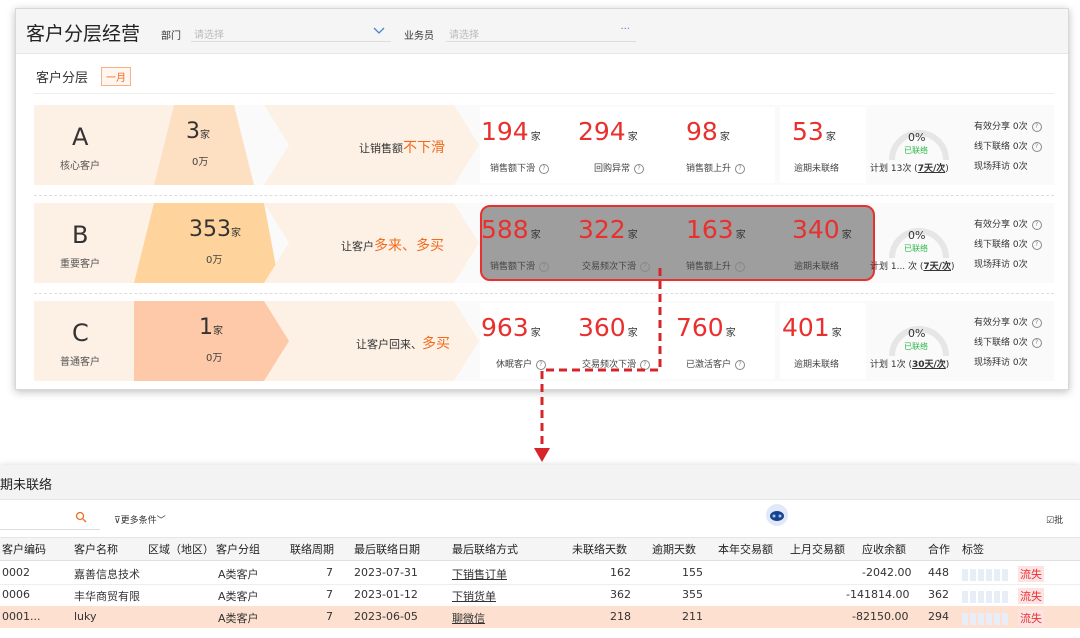  I want to click on column-header: 客户名称, so click(96, 549).